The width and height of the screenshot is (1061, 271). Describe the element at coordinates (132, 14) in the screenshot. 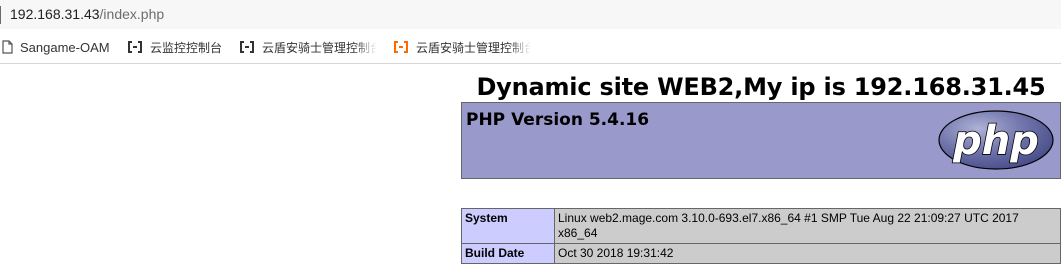

I see `url-path: /index.php` at that location.